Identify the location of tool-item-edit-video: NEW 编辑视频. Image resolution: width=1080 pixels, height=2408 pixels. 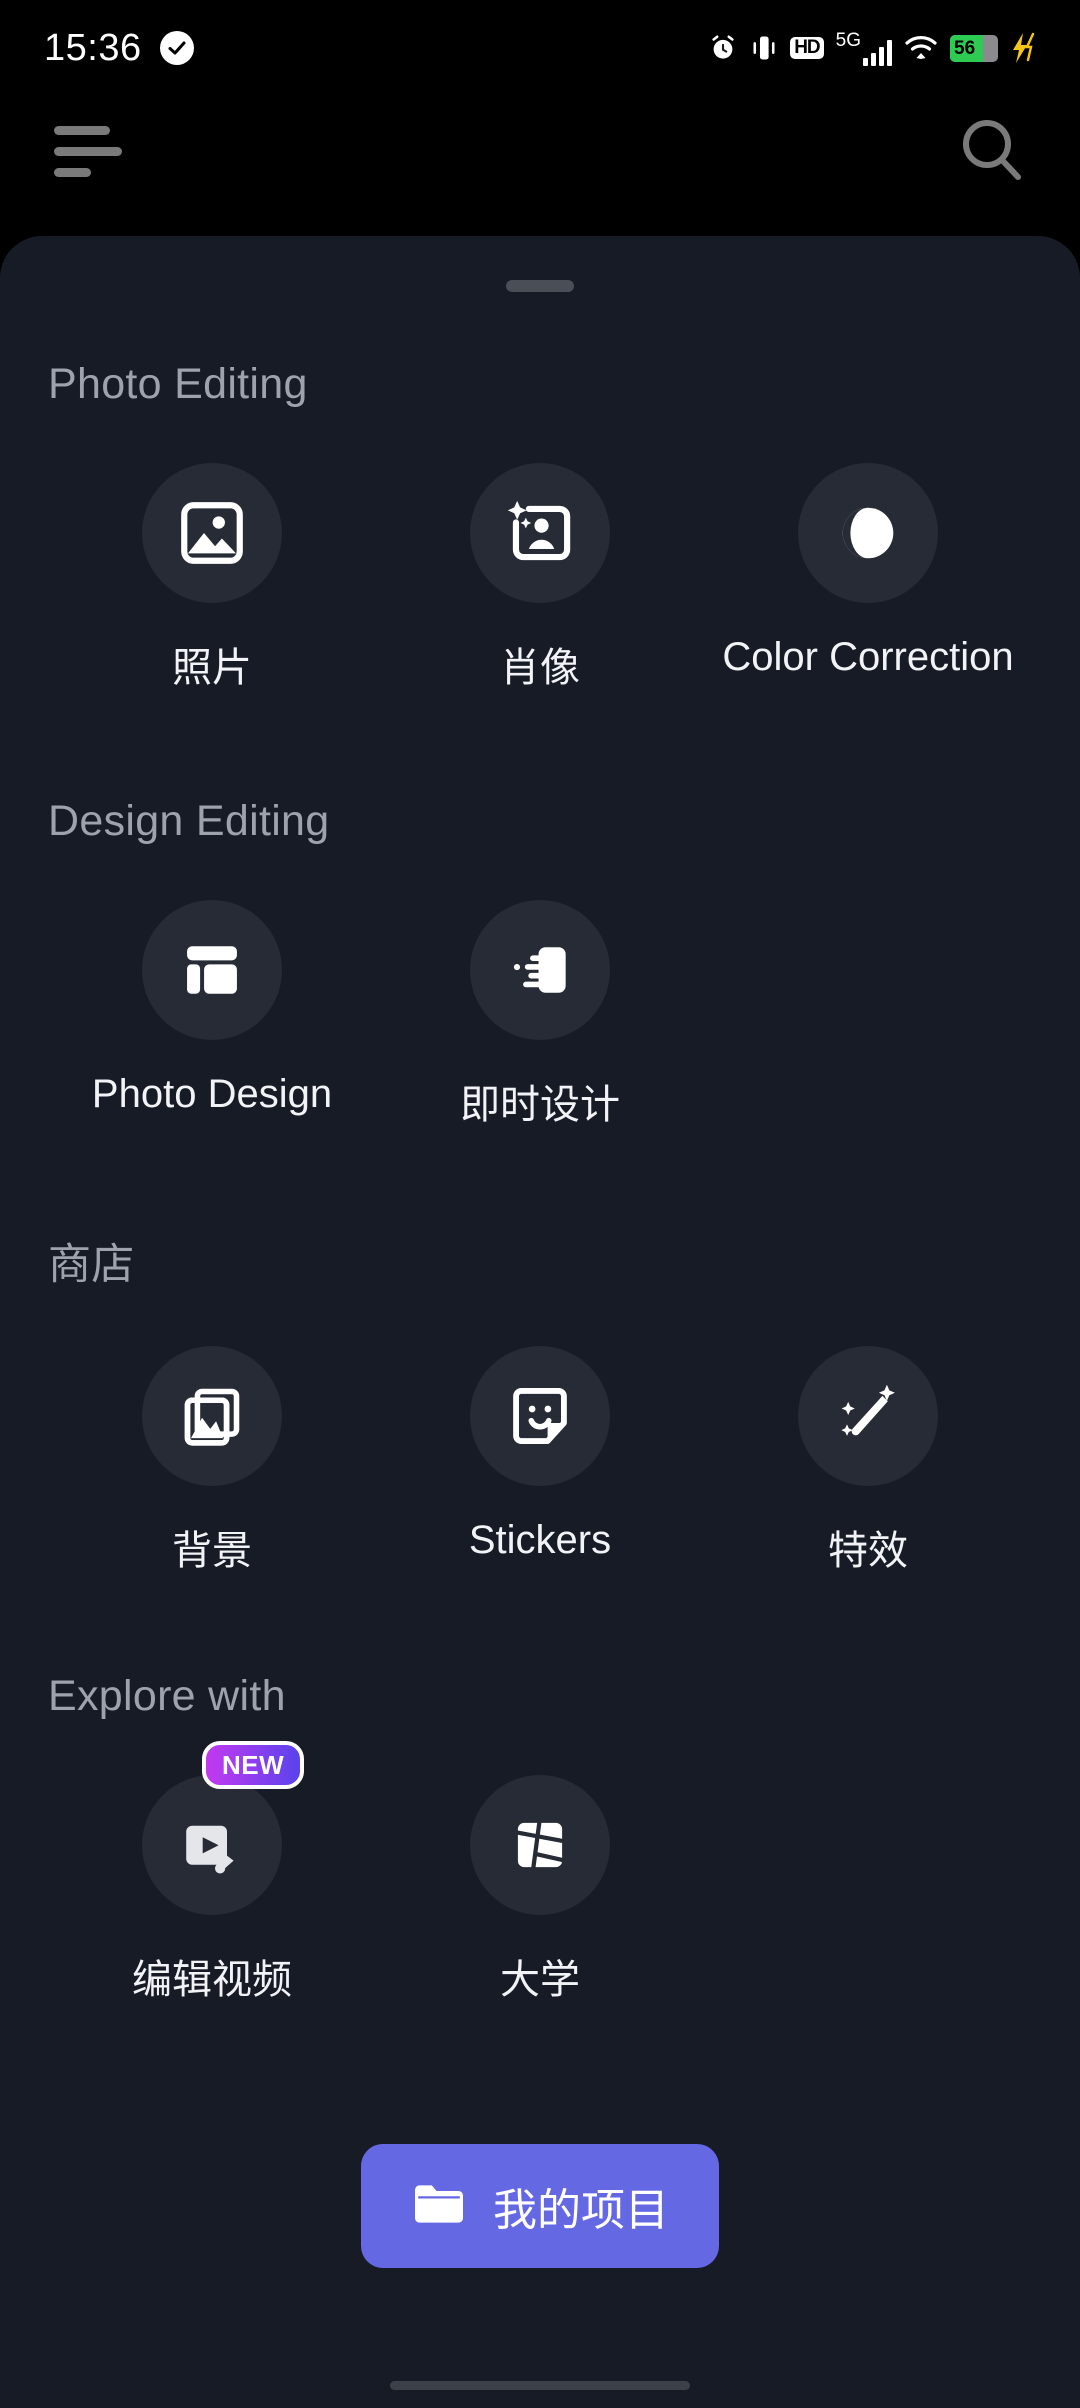
(212, 1873).